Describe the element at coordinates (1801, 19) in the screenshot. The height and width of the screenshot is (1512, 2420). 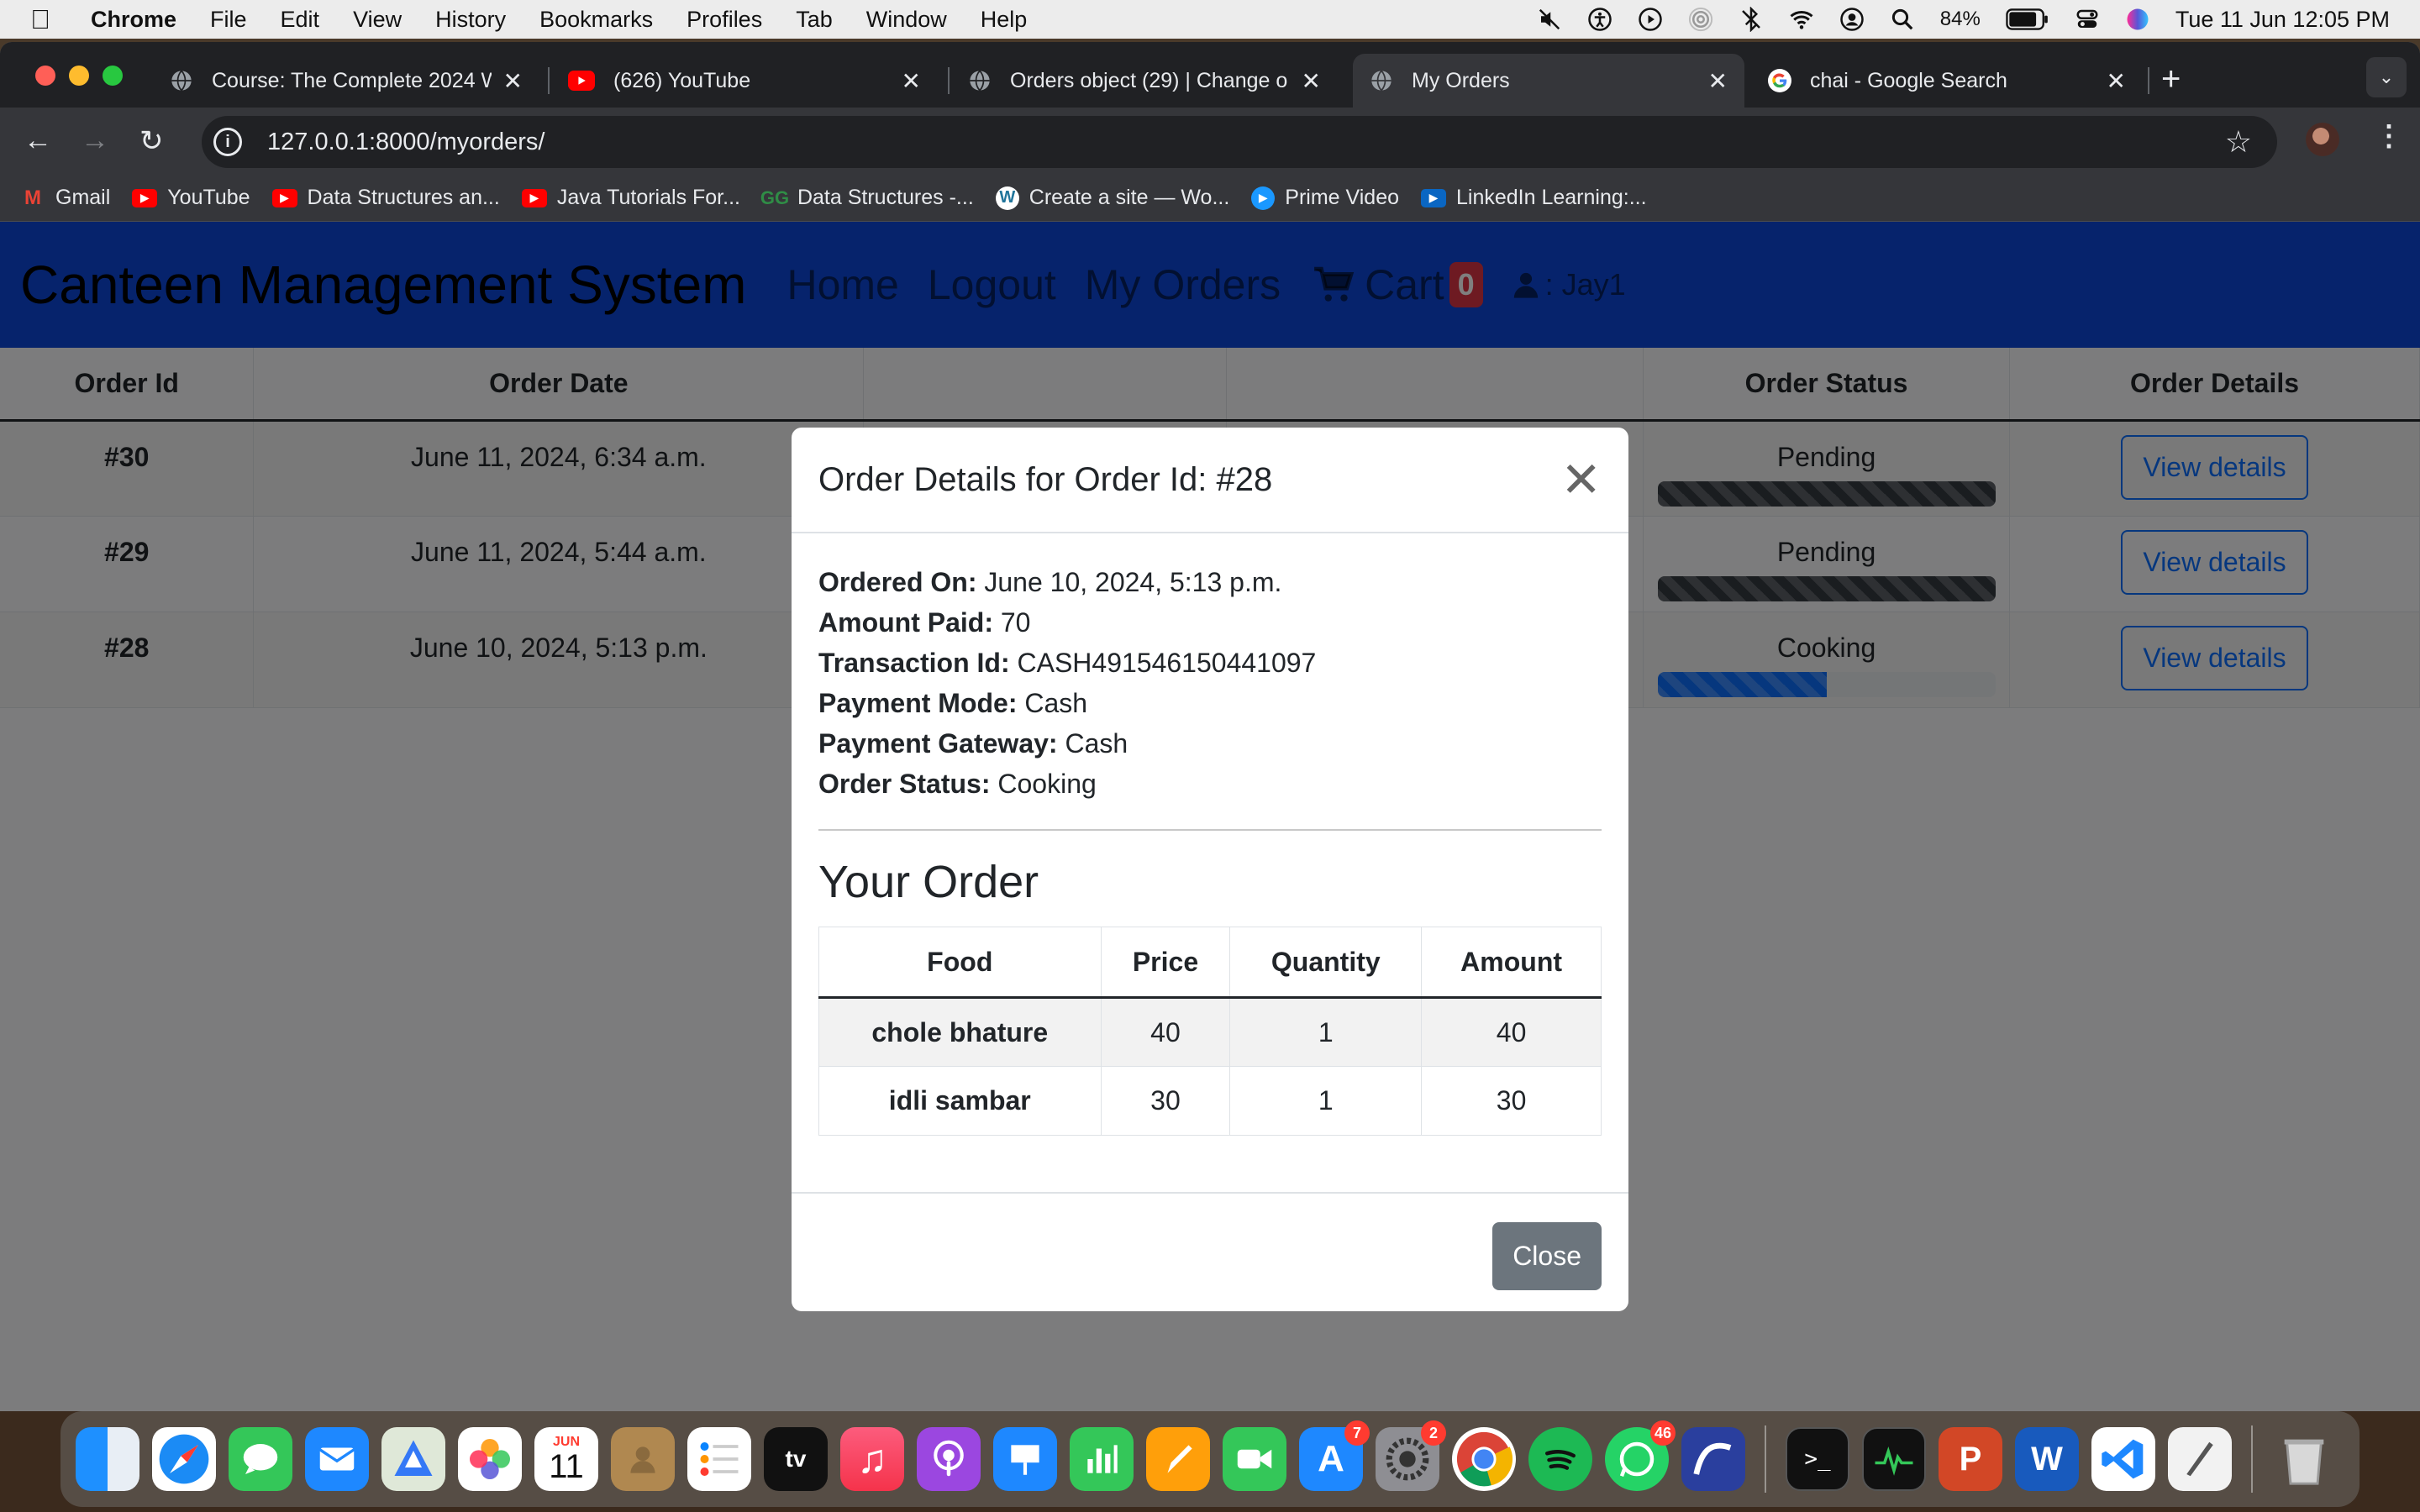
I see `wifi-icon` at that location.